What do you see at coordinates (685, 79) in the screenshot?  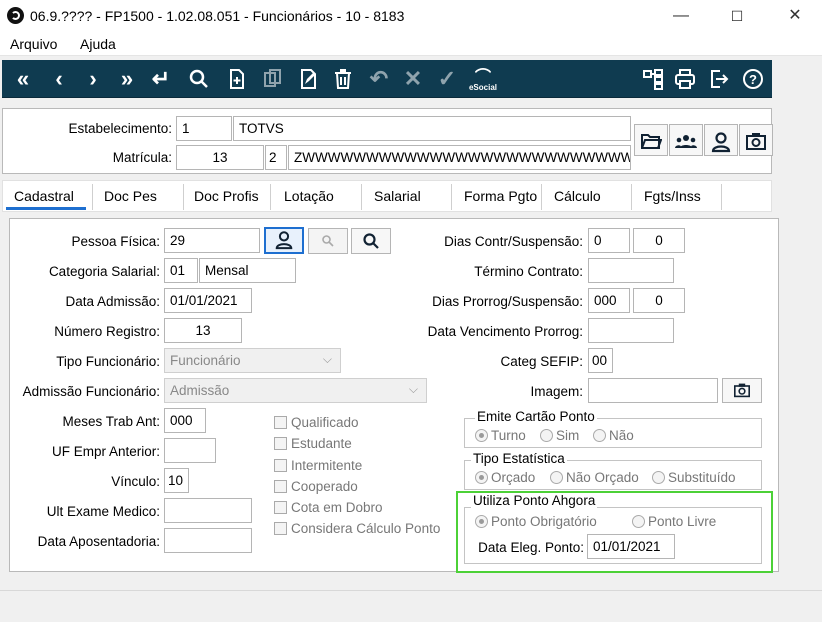 I see `print-icon` at bounding box center [685, 79].